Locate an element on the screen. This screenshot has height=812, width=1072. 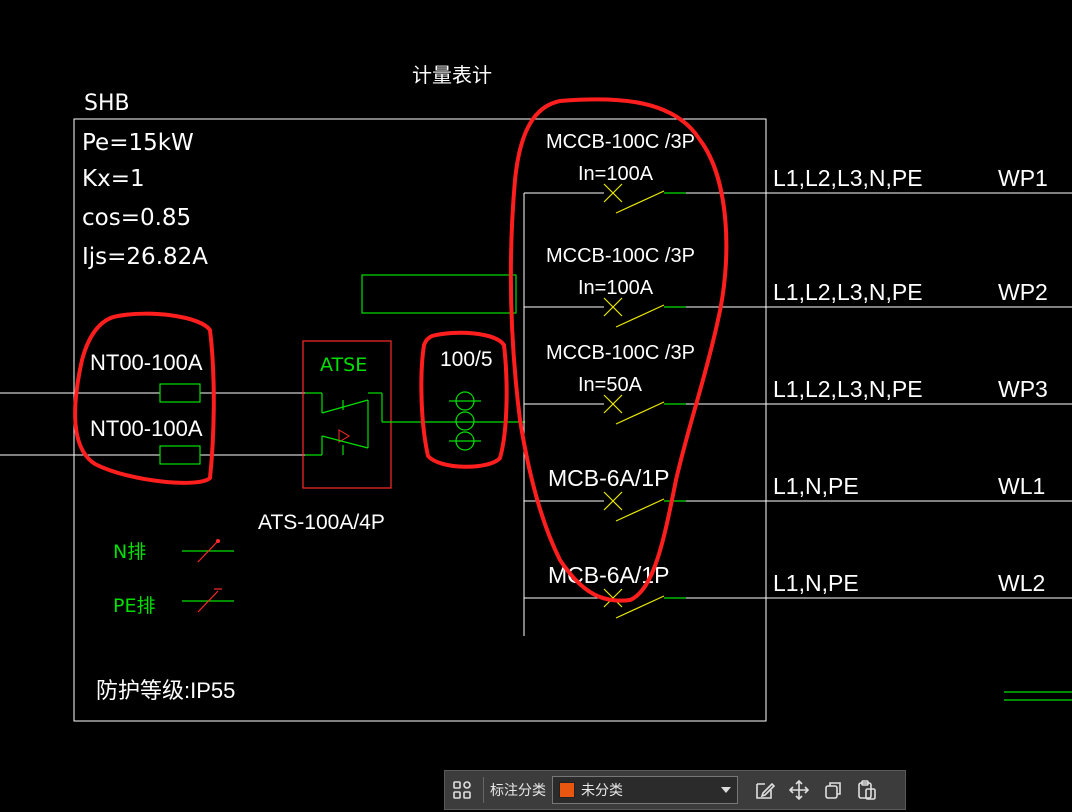
circuit-wl1: MCB-6A/1P L1,N,PE WL1 is located at coordinates (798, 493).